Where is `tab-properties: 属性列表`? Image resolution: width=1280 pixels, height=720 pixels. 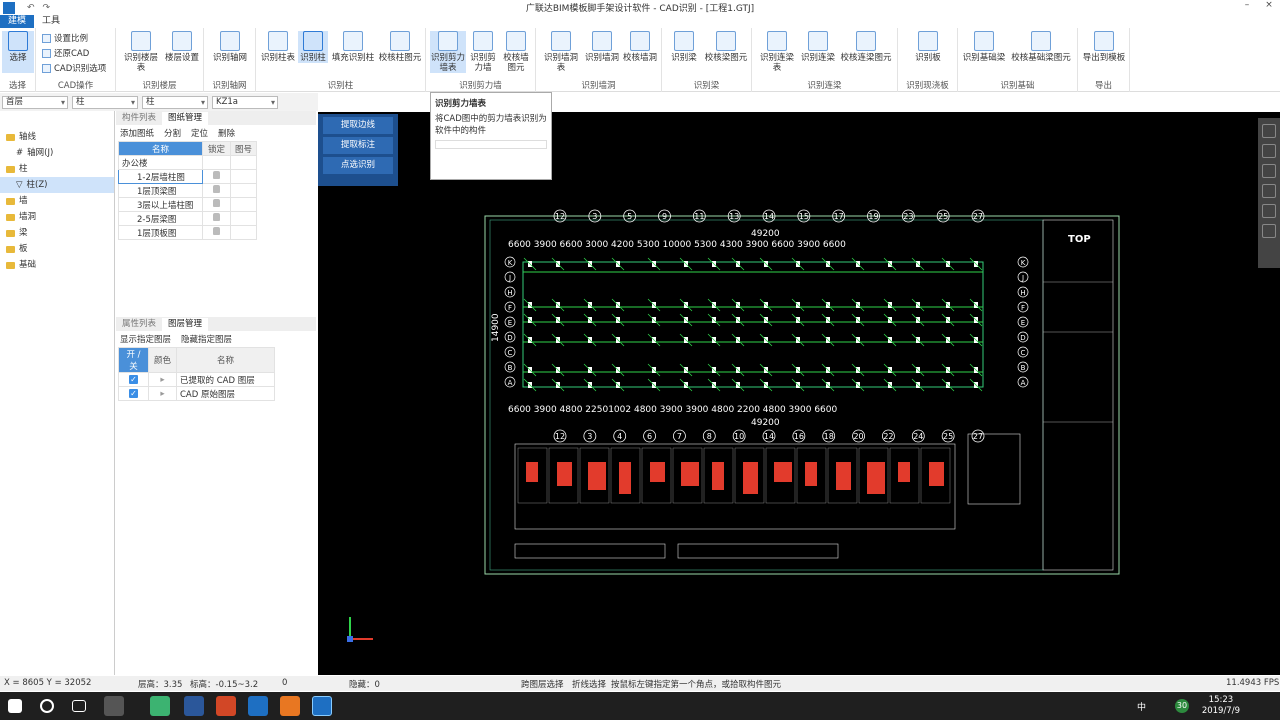
tab-properties: 属性列表 is located at coordinates (139, 324).